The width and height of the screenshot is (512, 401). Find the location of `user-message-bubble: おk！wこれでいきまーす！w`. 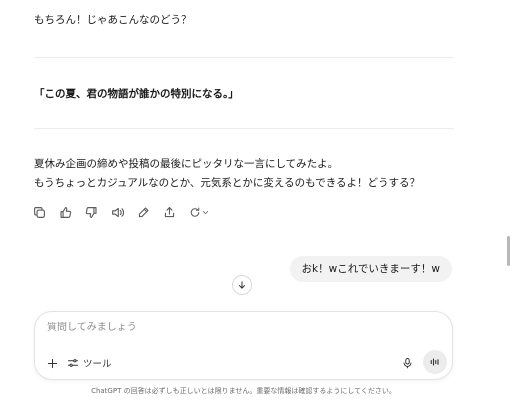

user-message-bubble: おk！wこれでいきまーす！w is located at coordinates (370, 269).